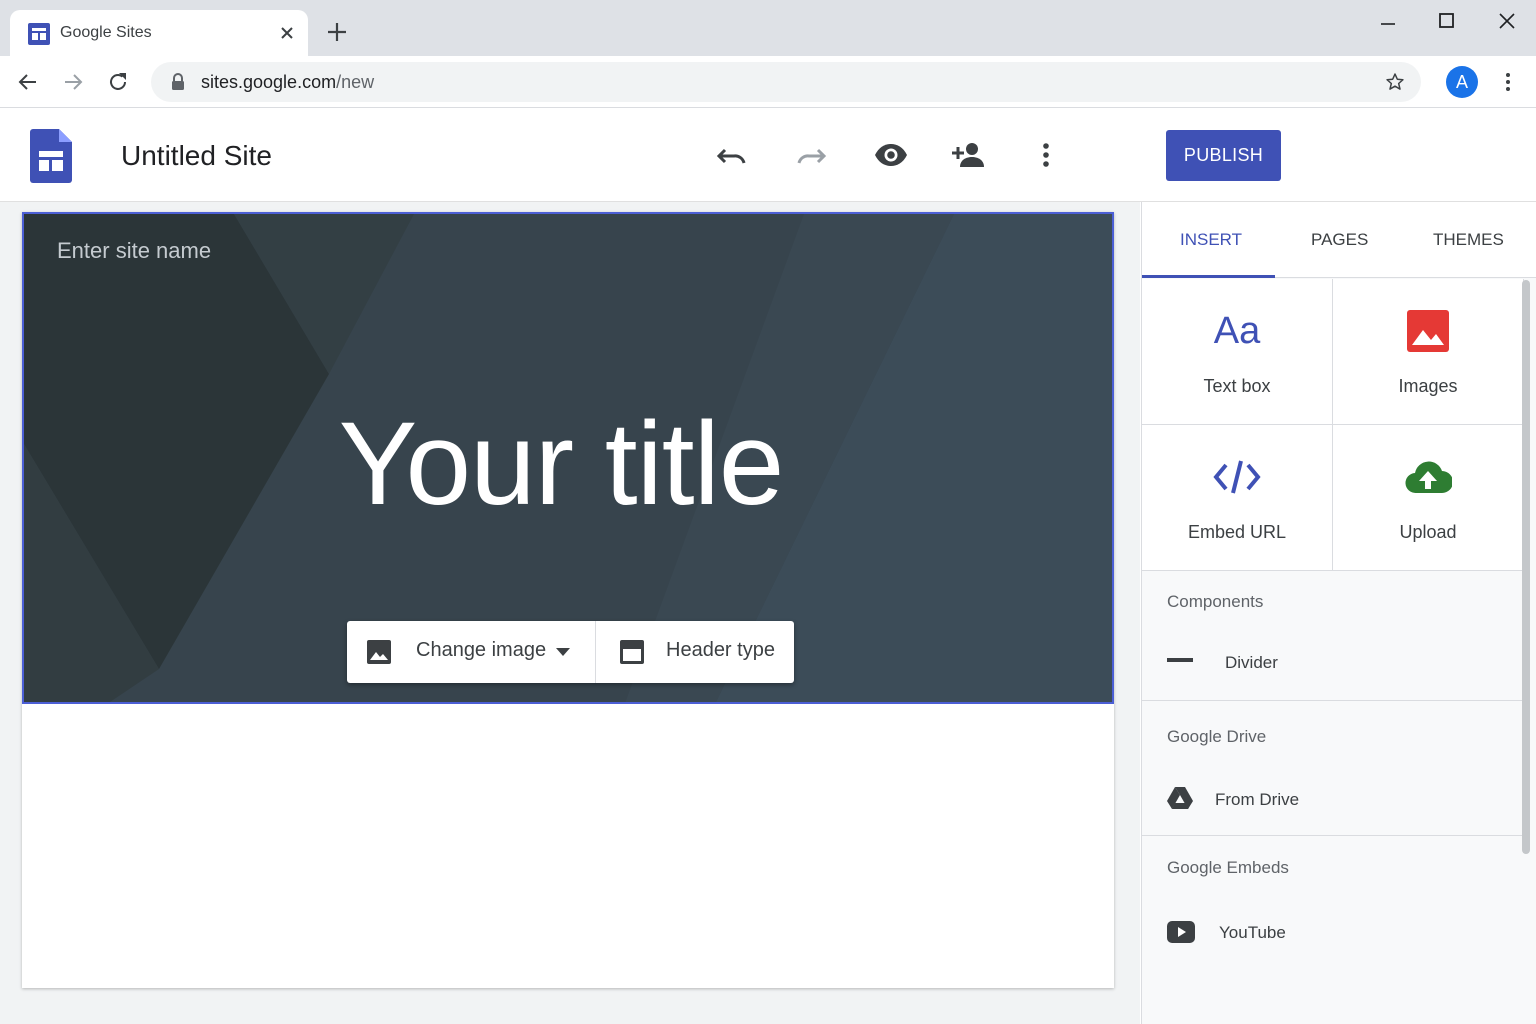 The height and width of the screenshot is (1024, 1536). I want to click on preview-eye-icon, so click(891, 155).